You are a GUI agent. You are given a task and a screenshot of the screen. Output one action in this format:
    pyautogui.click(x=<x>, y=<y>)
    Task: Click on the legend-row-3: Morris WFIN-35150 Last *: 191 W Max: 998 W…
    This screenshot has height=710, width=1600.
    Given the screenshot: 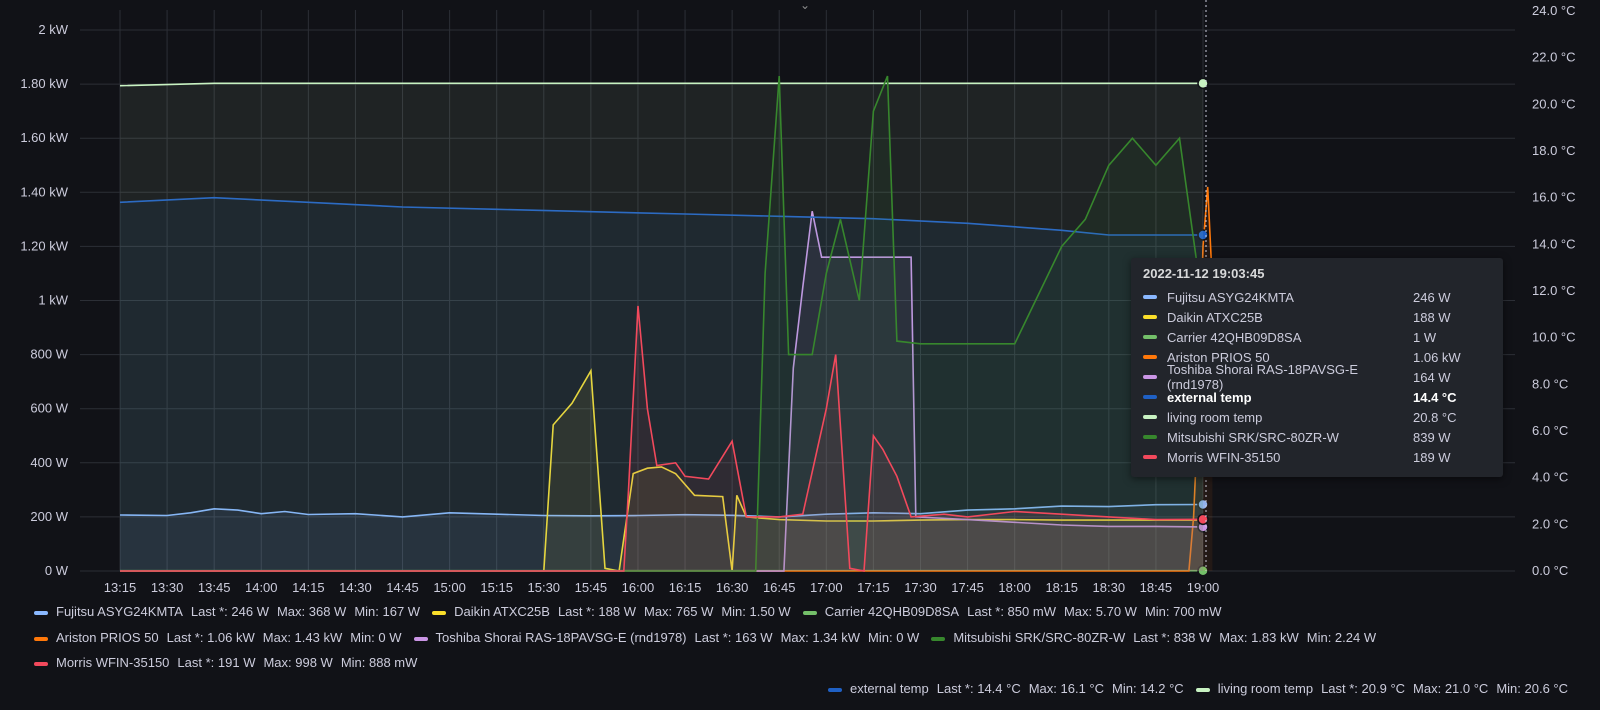 What is the action you would take?
    pyautogui.click(x=231, y=662)
    